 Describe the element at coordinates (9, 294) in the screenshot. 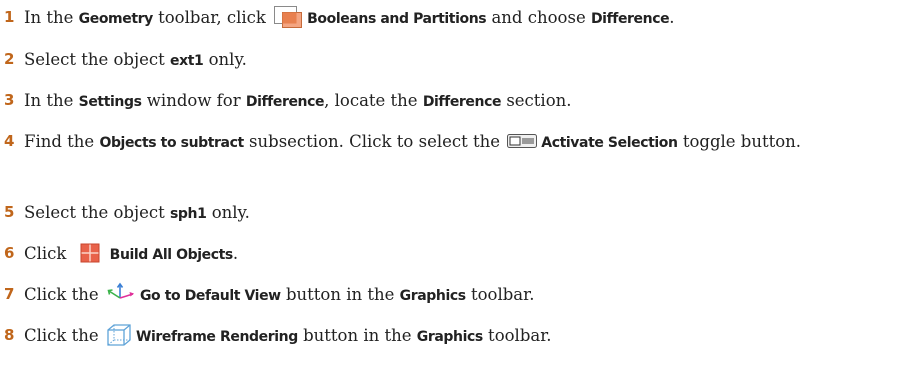

I see `step-number: 7` at that location.